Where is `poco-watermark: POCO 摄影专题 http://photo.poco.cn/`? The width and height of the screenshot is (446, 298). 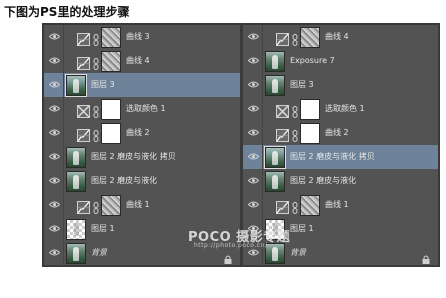 poco-watermark: POCO 摄影专题 http://photo.poco.cn/ is located at coordinates (243, 237).